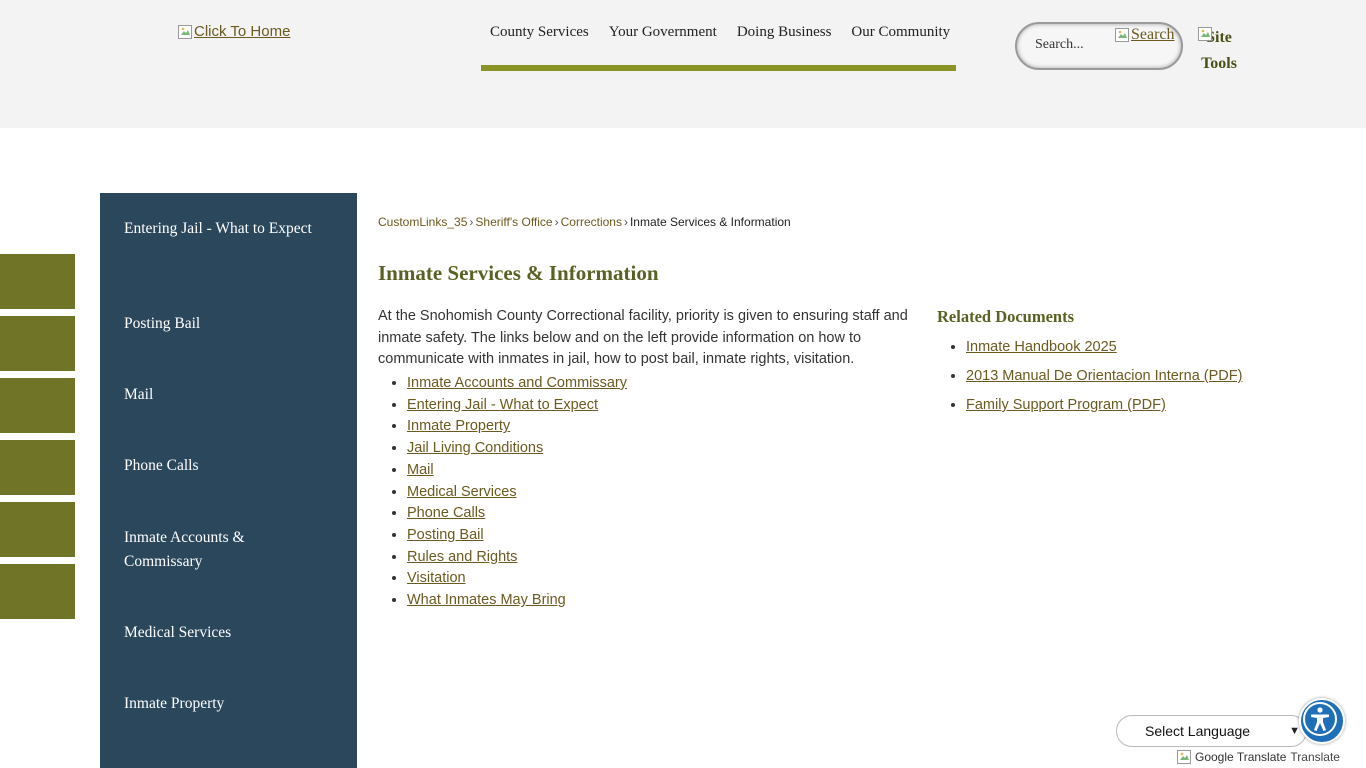  I want to click on list-item: Inmate Property, so click(517, 427).